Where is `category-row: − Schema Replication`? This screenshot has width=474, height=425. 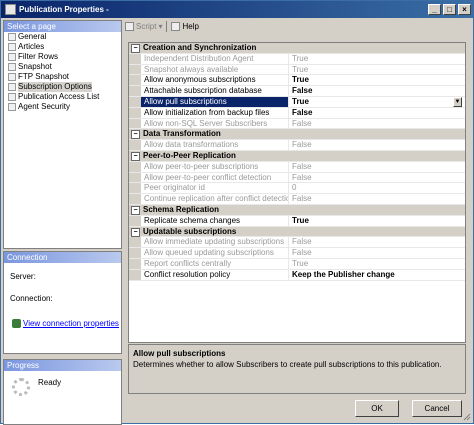
category-row: − Schema Replication is located at coordinates (297, 210).